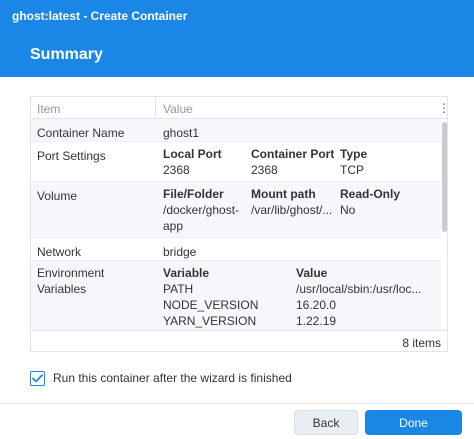 The image size is (474, 439). I want to click on back-button: Back, so click(326, 422).